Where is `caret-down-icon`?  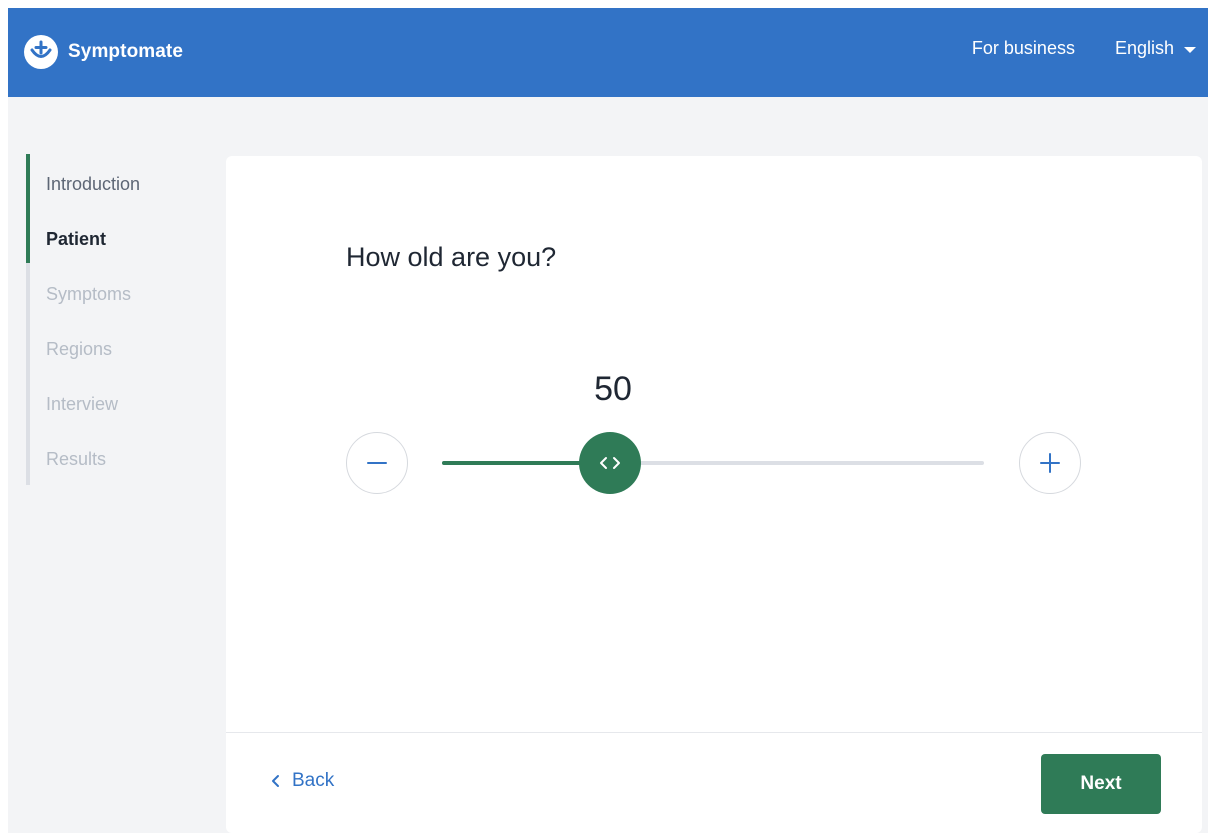
caret-down-icon is located at coordinates (1190, 49).